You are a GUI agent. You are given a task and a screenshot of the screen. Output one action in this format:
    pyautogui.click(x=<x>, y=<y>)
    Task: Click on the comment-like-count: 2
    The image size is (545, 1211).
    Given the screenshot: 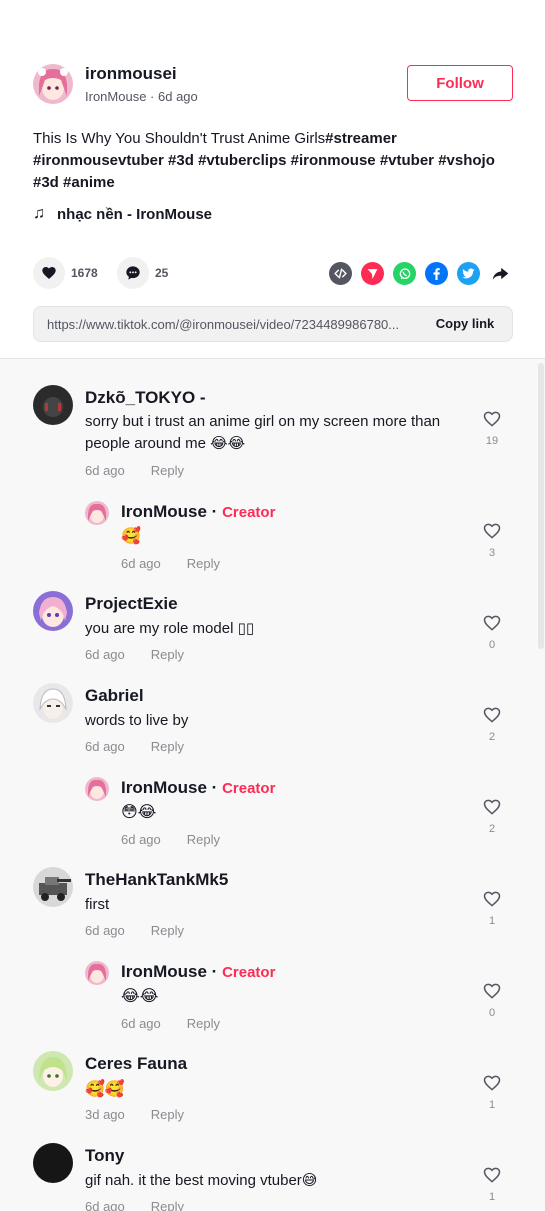 What is the action you would take?
    pyautogui.click(x=492, y=737)
    